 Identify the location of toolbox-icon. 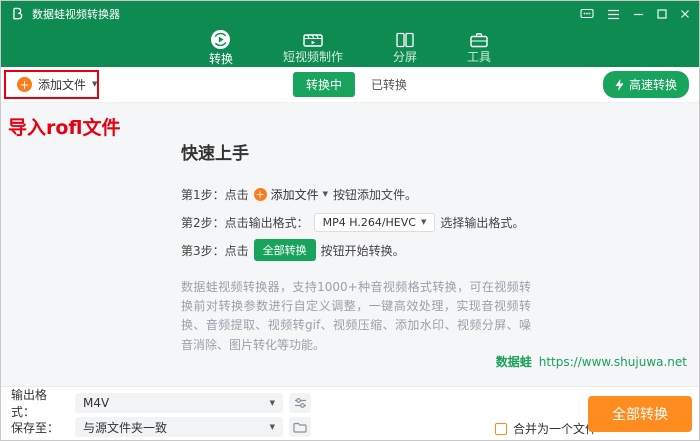
(479, 40).